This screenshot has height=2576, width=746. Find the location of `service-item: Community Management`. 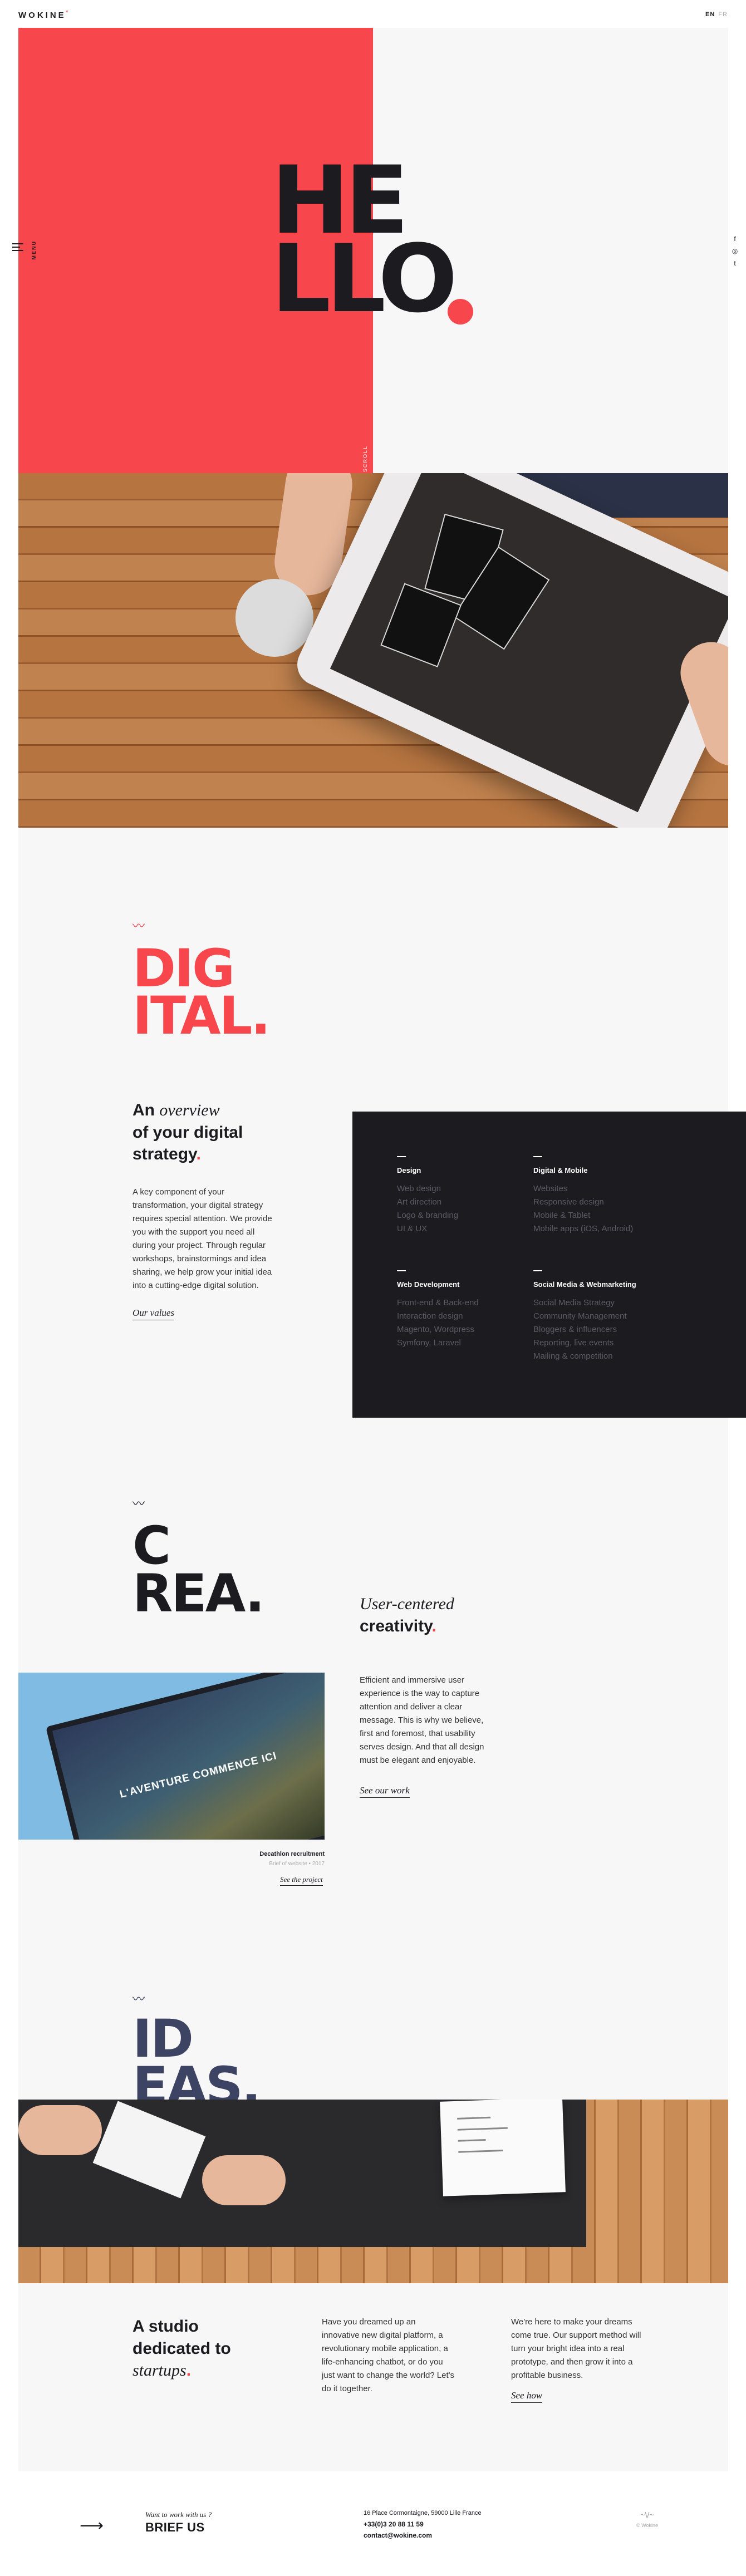

service-item: Community Management is located at coordinates (580, 1316).